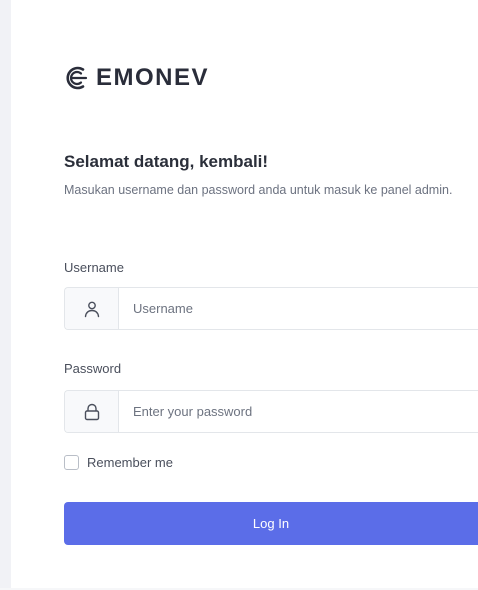 This screenshot has height=590, width=478. I want to click on lock-icon, so click(91, 411).